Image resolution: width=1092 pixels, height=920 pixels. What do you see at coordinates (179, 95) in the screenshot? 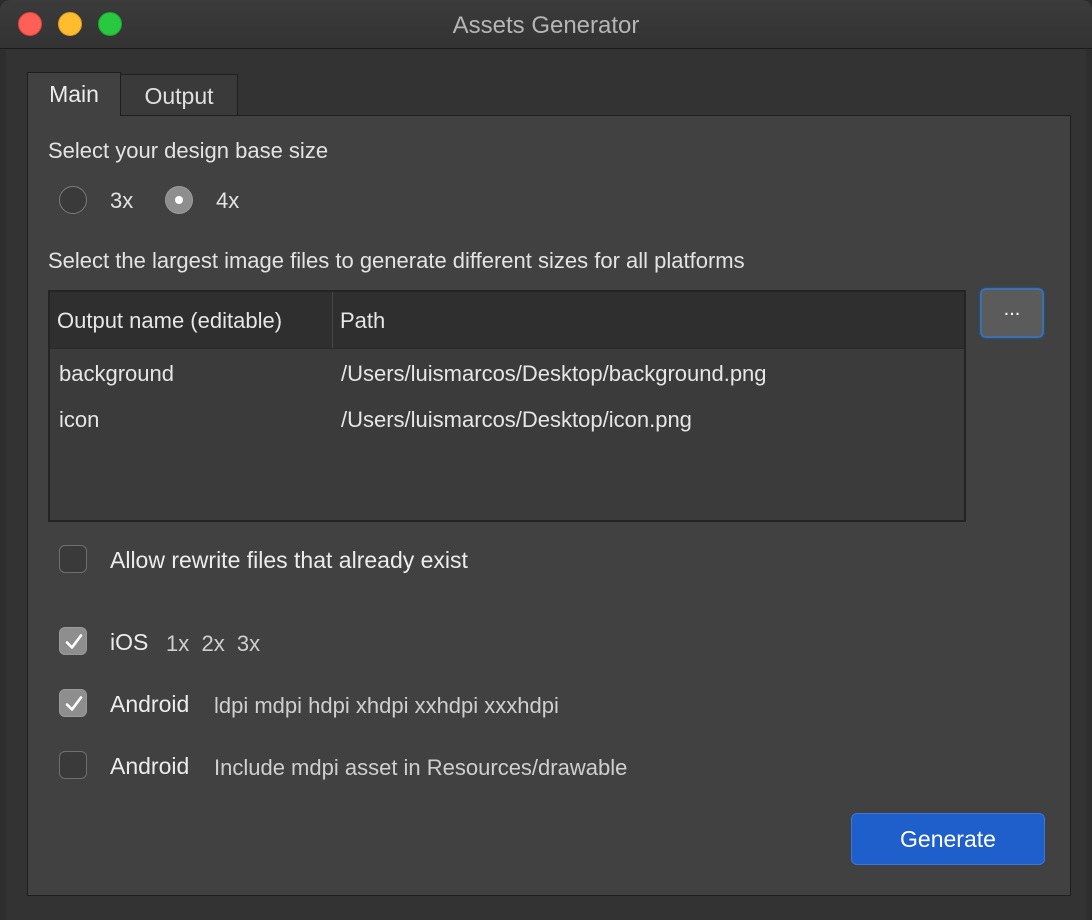
I see `tab-output: Output` at bounding box center [179, 95].